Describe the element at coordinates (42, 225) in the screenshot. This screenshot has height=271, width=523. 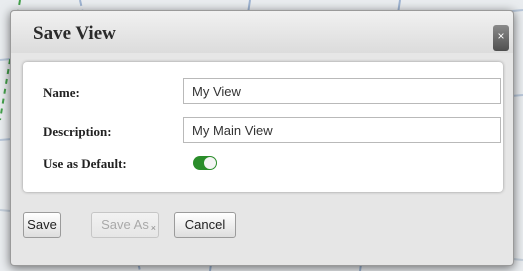
I see `save-button: Save` at that location.